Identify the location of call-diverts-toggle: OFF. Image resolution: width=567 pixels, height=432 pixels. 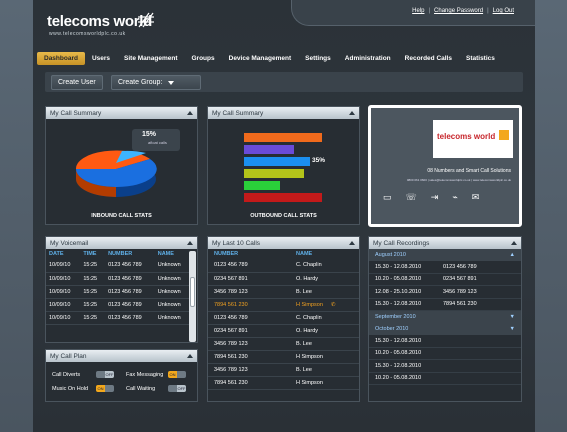
(105, 374).